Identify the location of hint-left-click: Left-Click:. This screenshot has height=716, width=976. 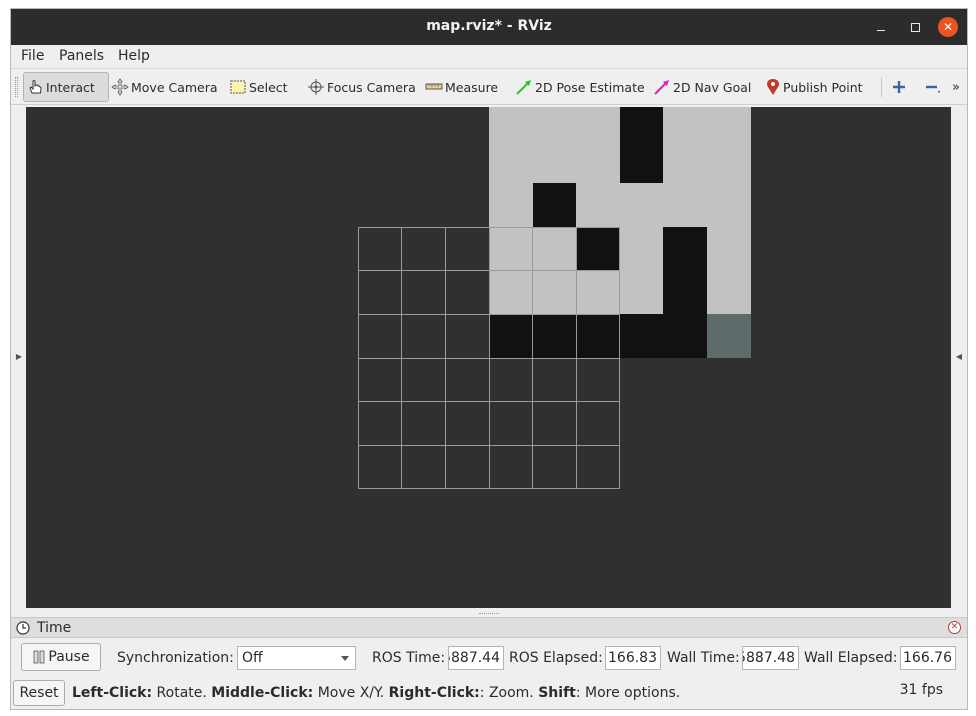
(112, 693).